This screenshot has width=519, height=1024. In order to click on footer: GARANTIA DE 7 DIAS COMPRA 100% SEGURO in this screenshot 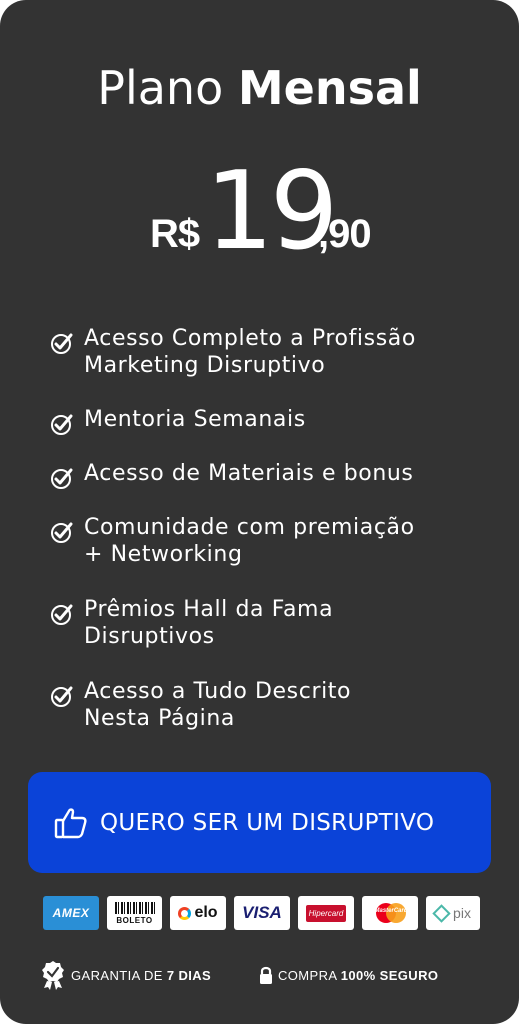, I will do `click(259, 975)`.